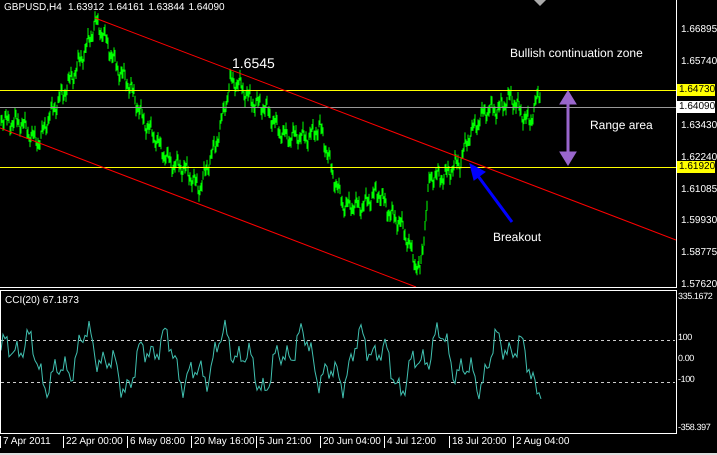  Describe the element at coordinates (698, 190) in the screenshot. I see `price-axis-label: 1.61085` at that location.